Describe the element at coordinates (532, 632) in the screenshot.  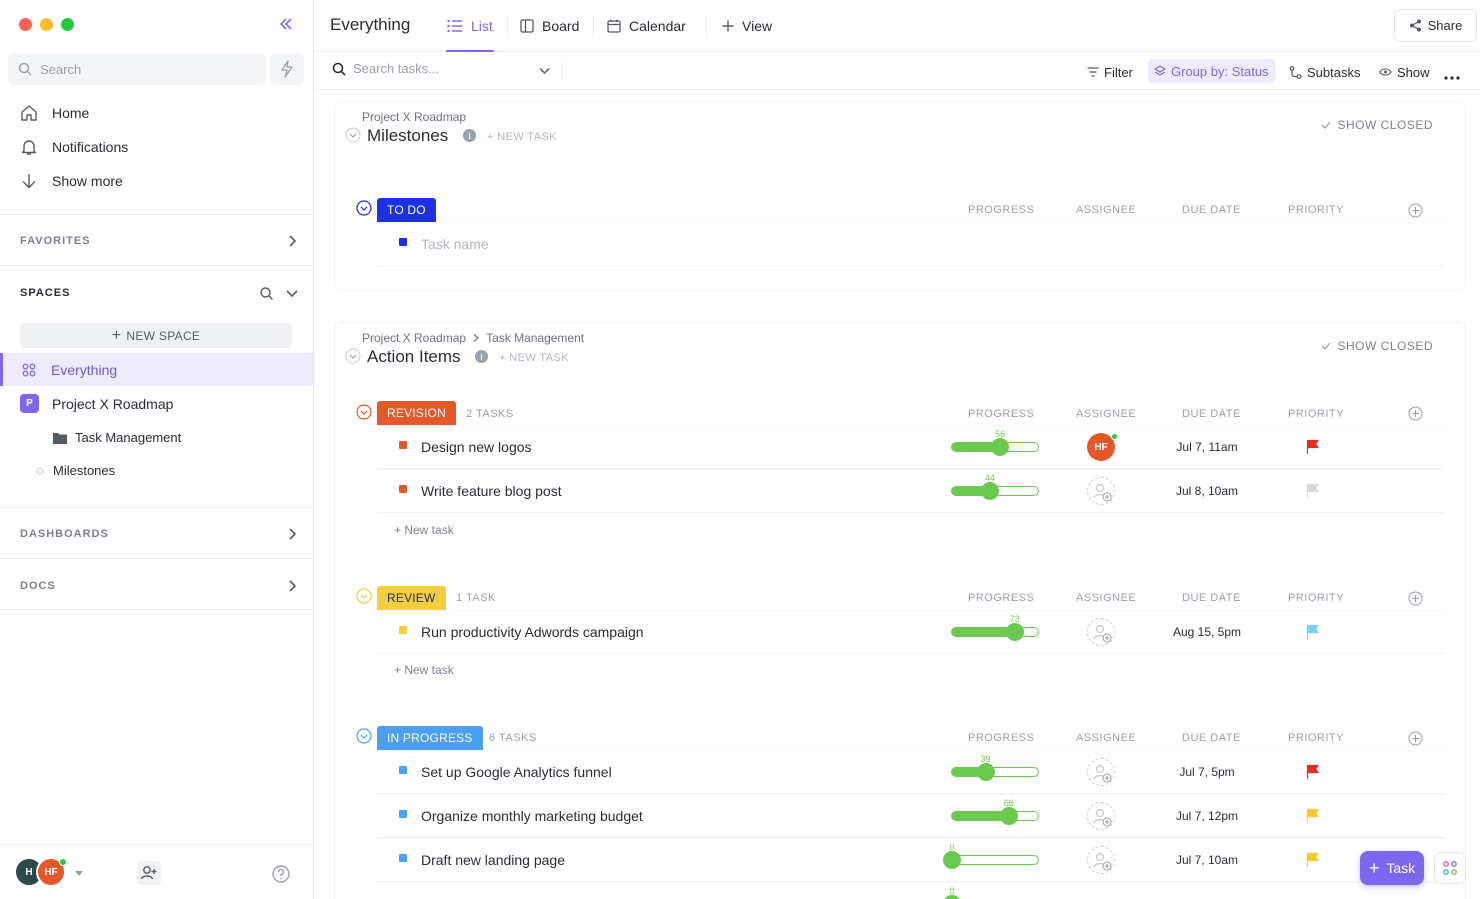
I see `task-name: Run productivity Adwords campaign` at that location.